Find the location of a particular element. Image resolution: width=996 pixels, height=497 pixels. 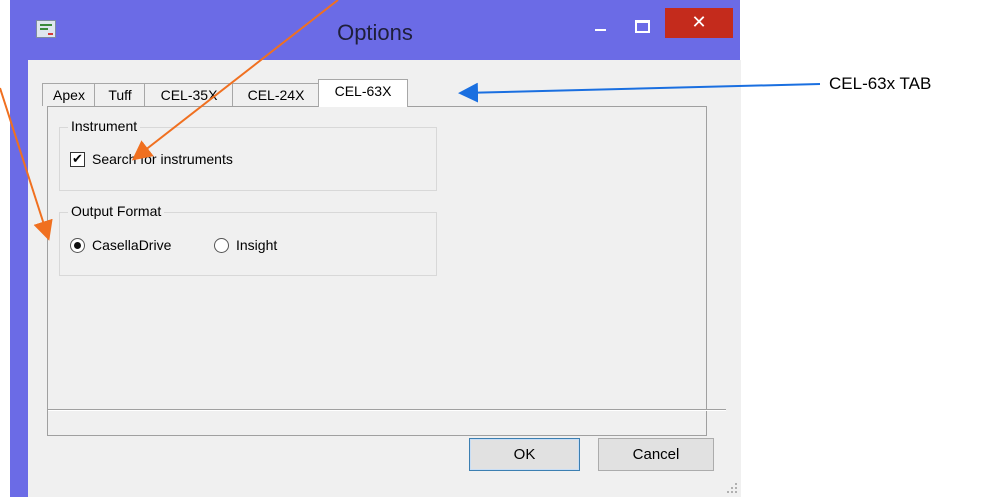

tab-cel-63x: CEL-63X is located at coordinates (363, 93).